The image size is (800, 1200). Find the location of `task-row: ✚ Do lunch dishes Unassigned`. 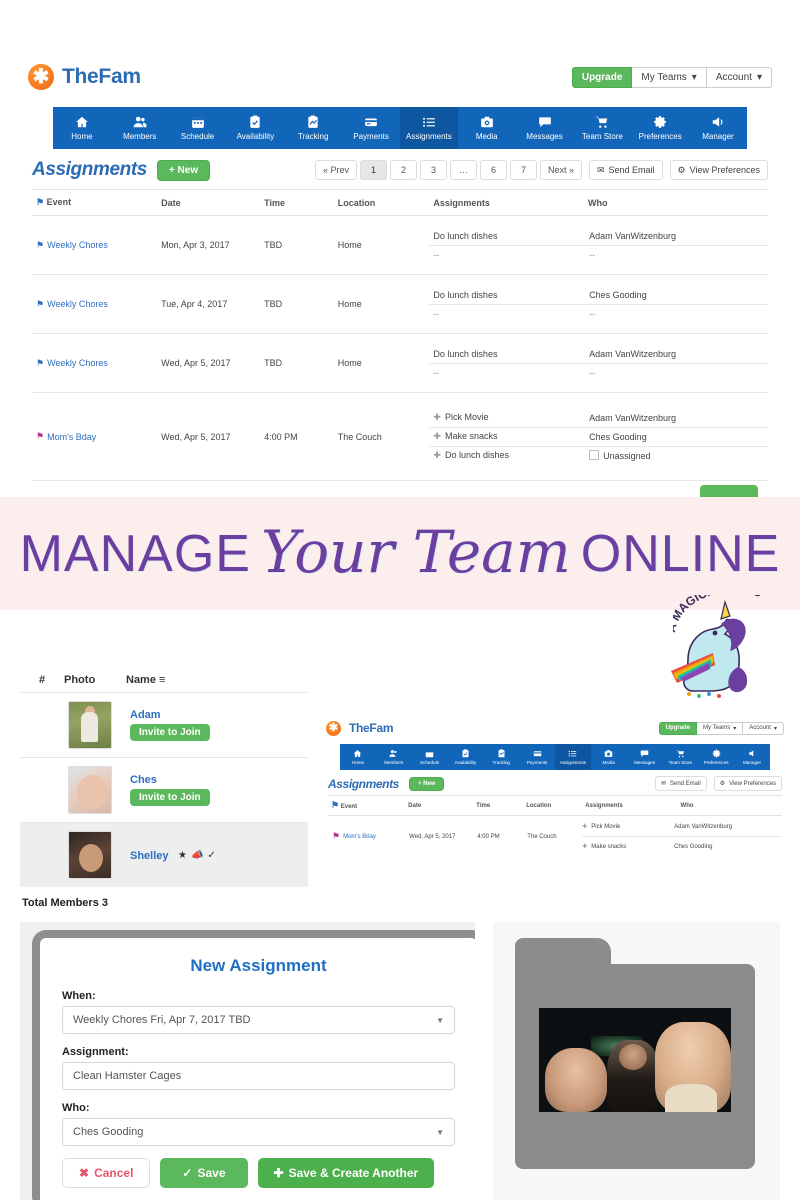

task-row: ✚ Do lunch dishes Unassigned is located at coordinates (598, 455).